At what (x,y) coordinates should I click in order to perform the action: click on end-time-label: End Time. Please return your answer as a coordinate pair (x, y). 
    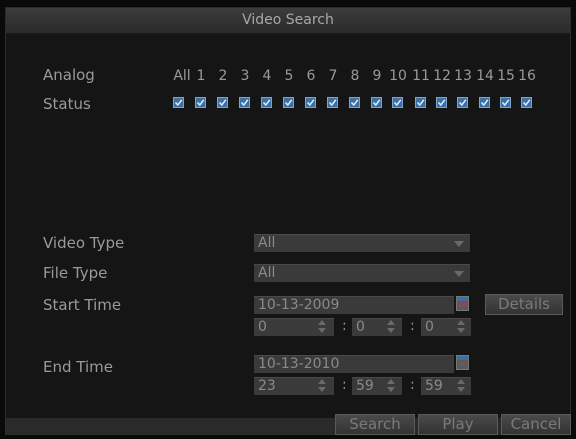
    Looking at the image, I should click on (78, 367).